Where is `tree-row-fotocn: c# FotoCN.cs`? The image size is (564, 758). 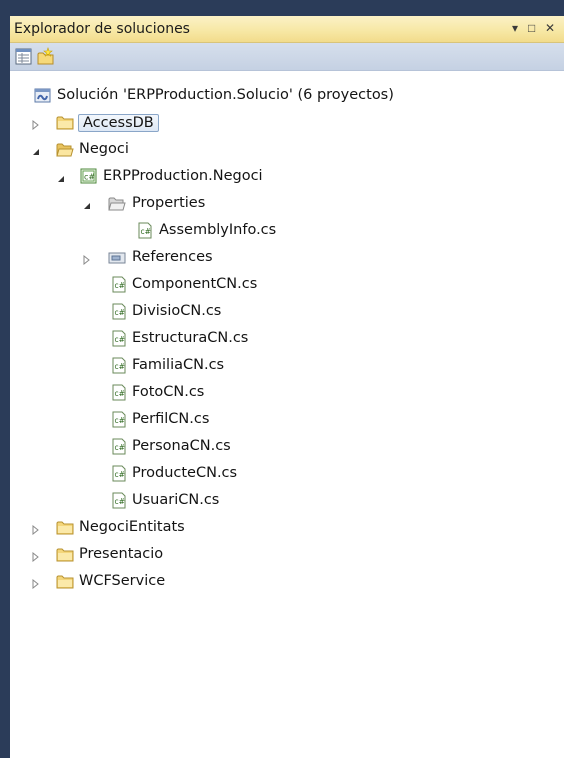 tree-row-fotocn: c# FotoCN.cs is located at coordinates (287, 393).